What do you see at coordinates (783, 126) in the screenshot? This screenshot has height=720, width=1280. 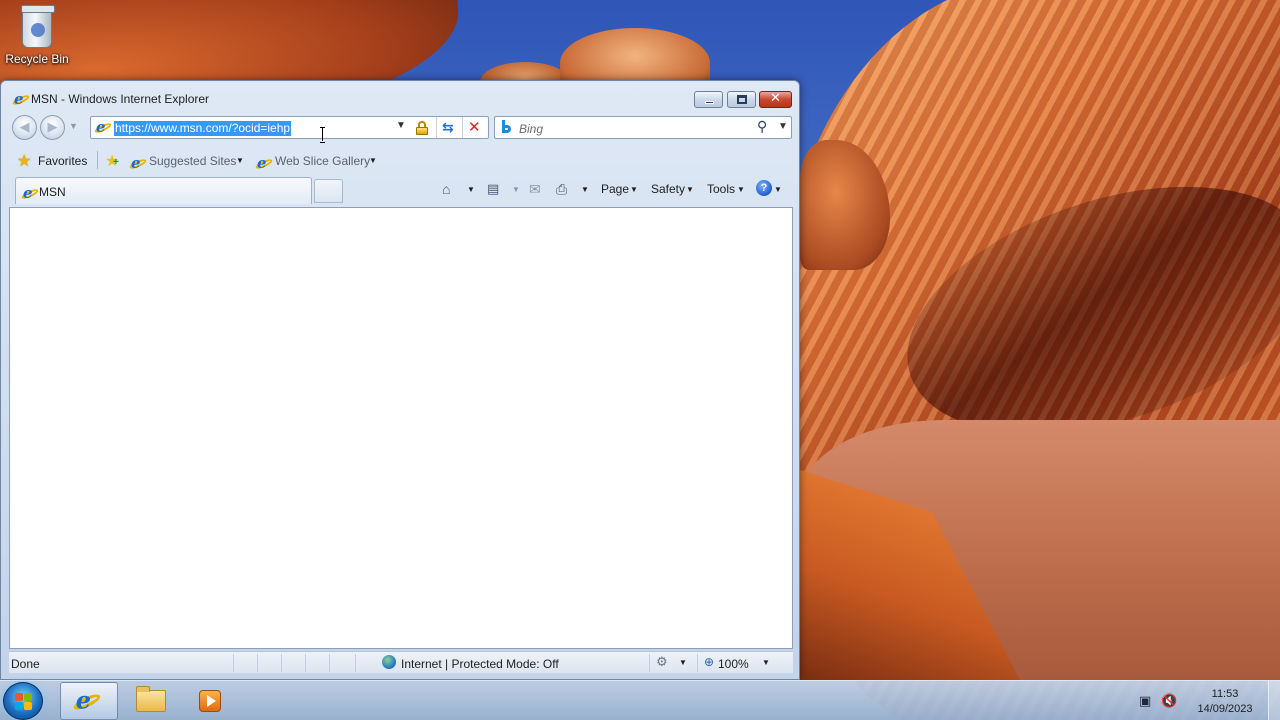 I see `search-options-dropdown: ▼` at bounding box center [783, 126].